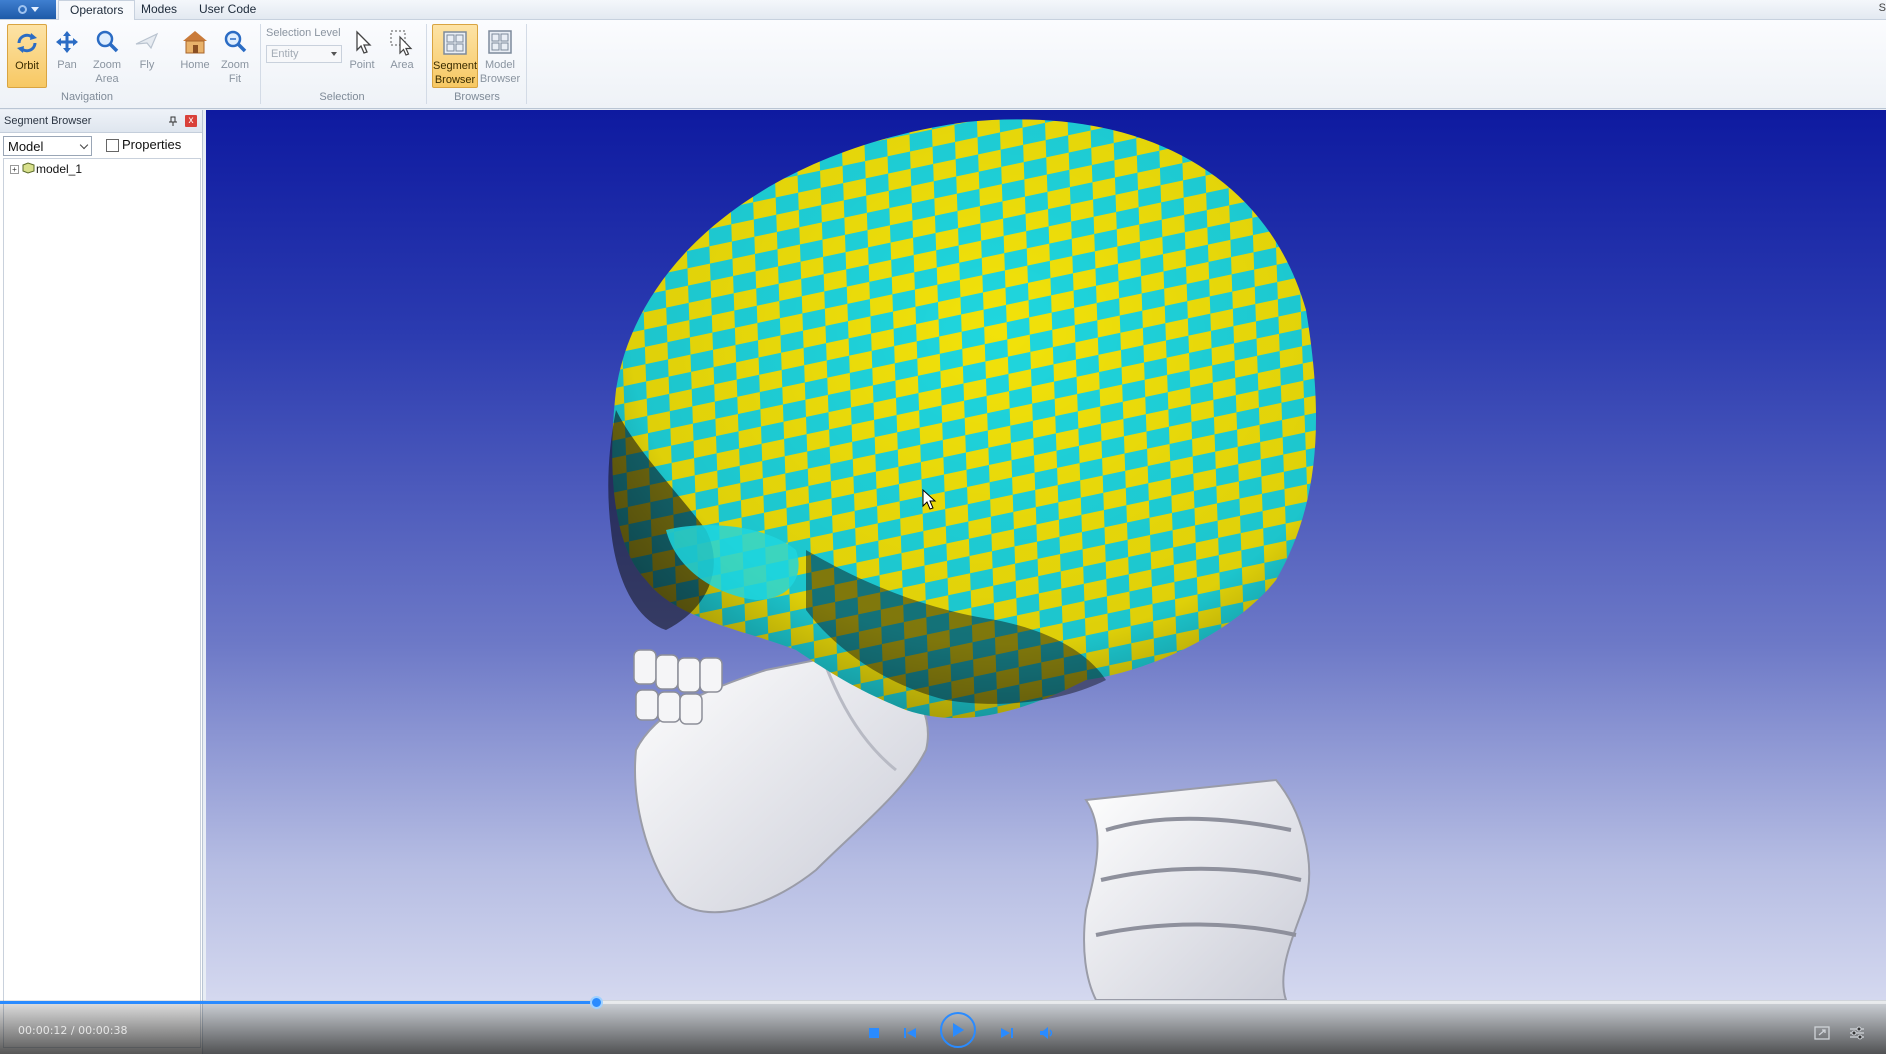 This screenshot has height=1054, width=1886. What do you see at coordinates (304, 54) in the screenshot?
I see `selection-level-dropdown: Entity` at bounding box center [304, 54].